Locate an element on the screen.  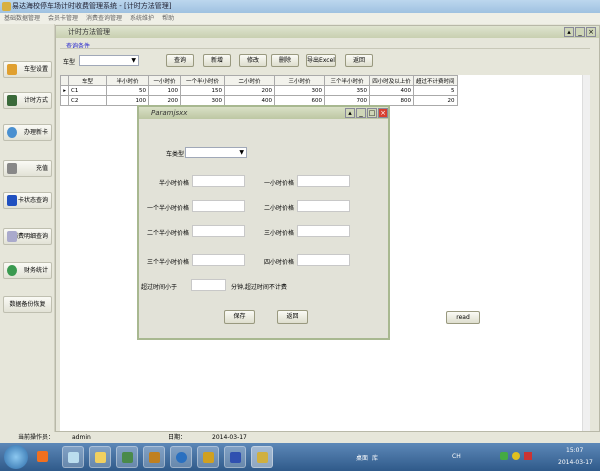
col-header: 车型 is located at coordinates (87, 80).